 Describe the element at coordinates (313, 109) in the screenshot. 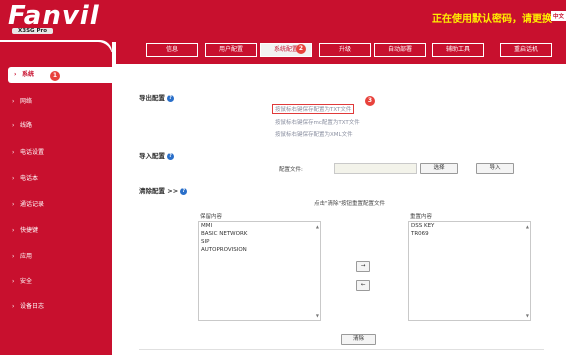

I see `export-txt-link: 按鼠标右键保存配置为TXT文件` at that location.